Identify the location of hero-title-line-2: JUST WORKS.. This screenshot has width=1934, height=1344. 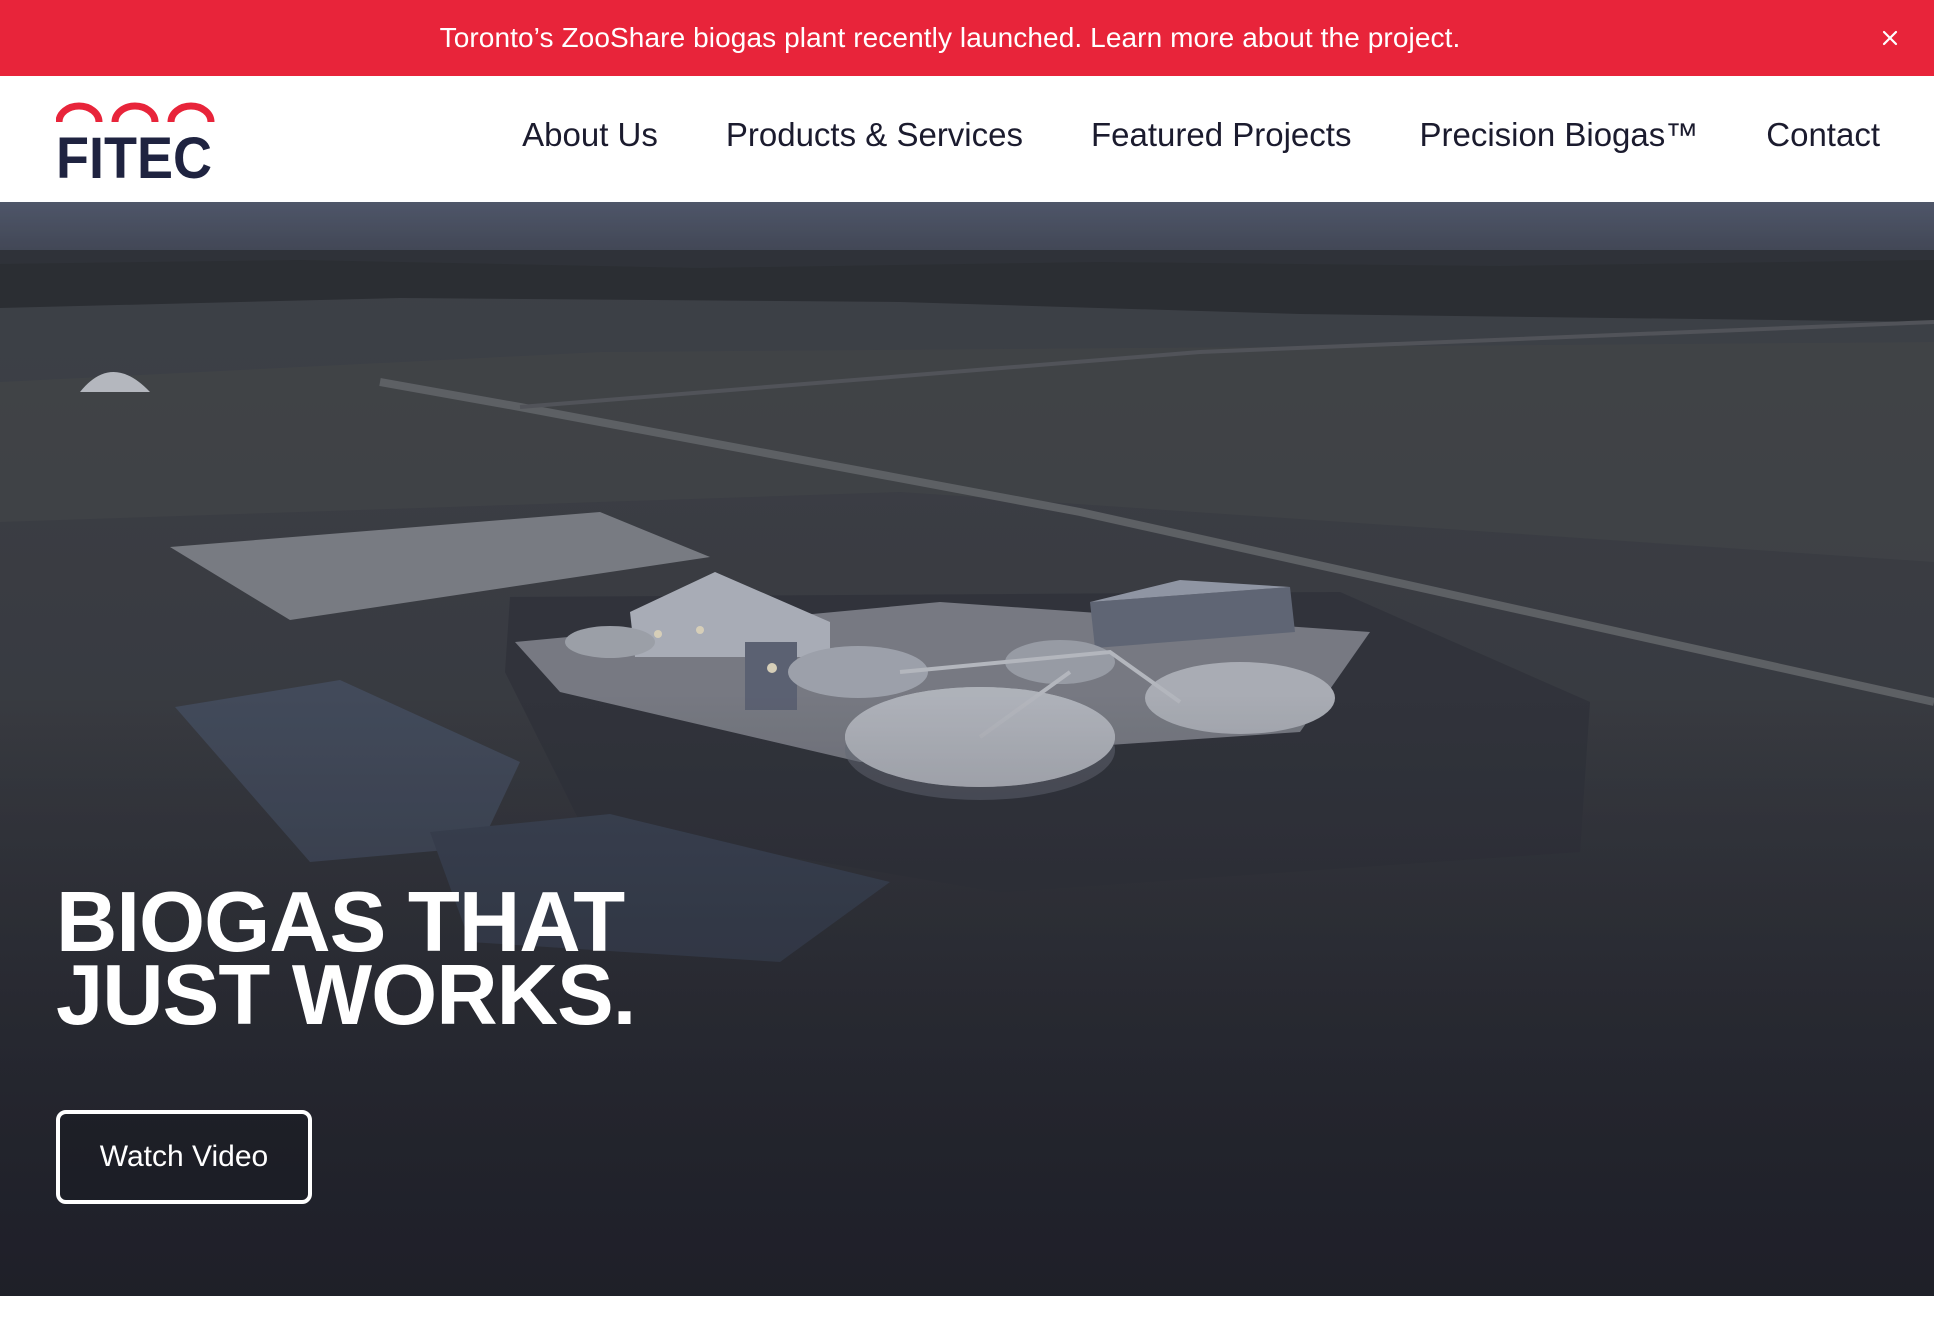
(346, 995).